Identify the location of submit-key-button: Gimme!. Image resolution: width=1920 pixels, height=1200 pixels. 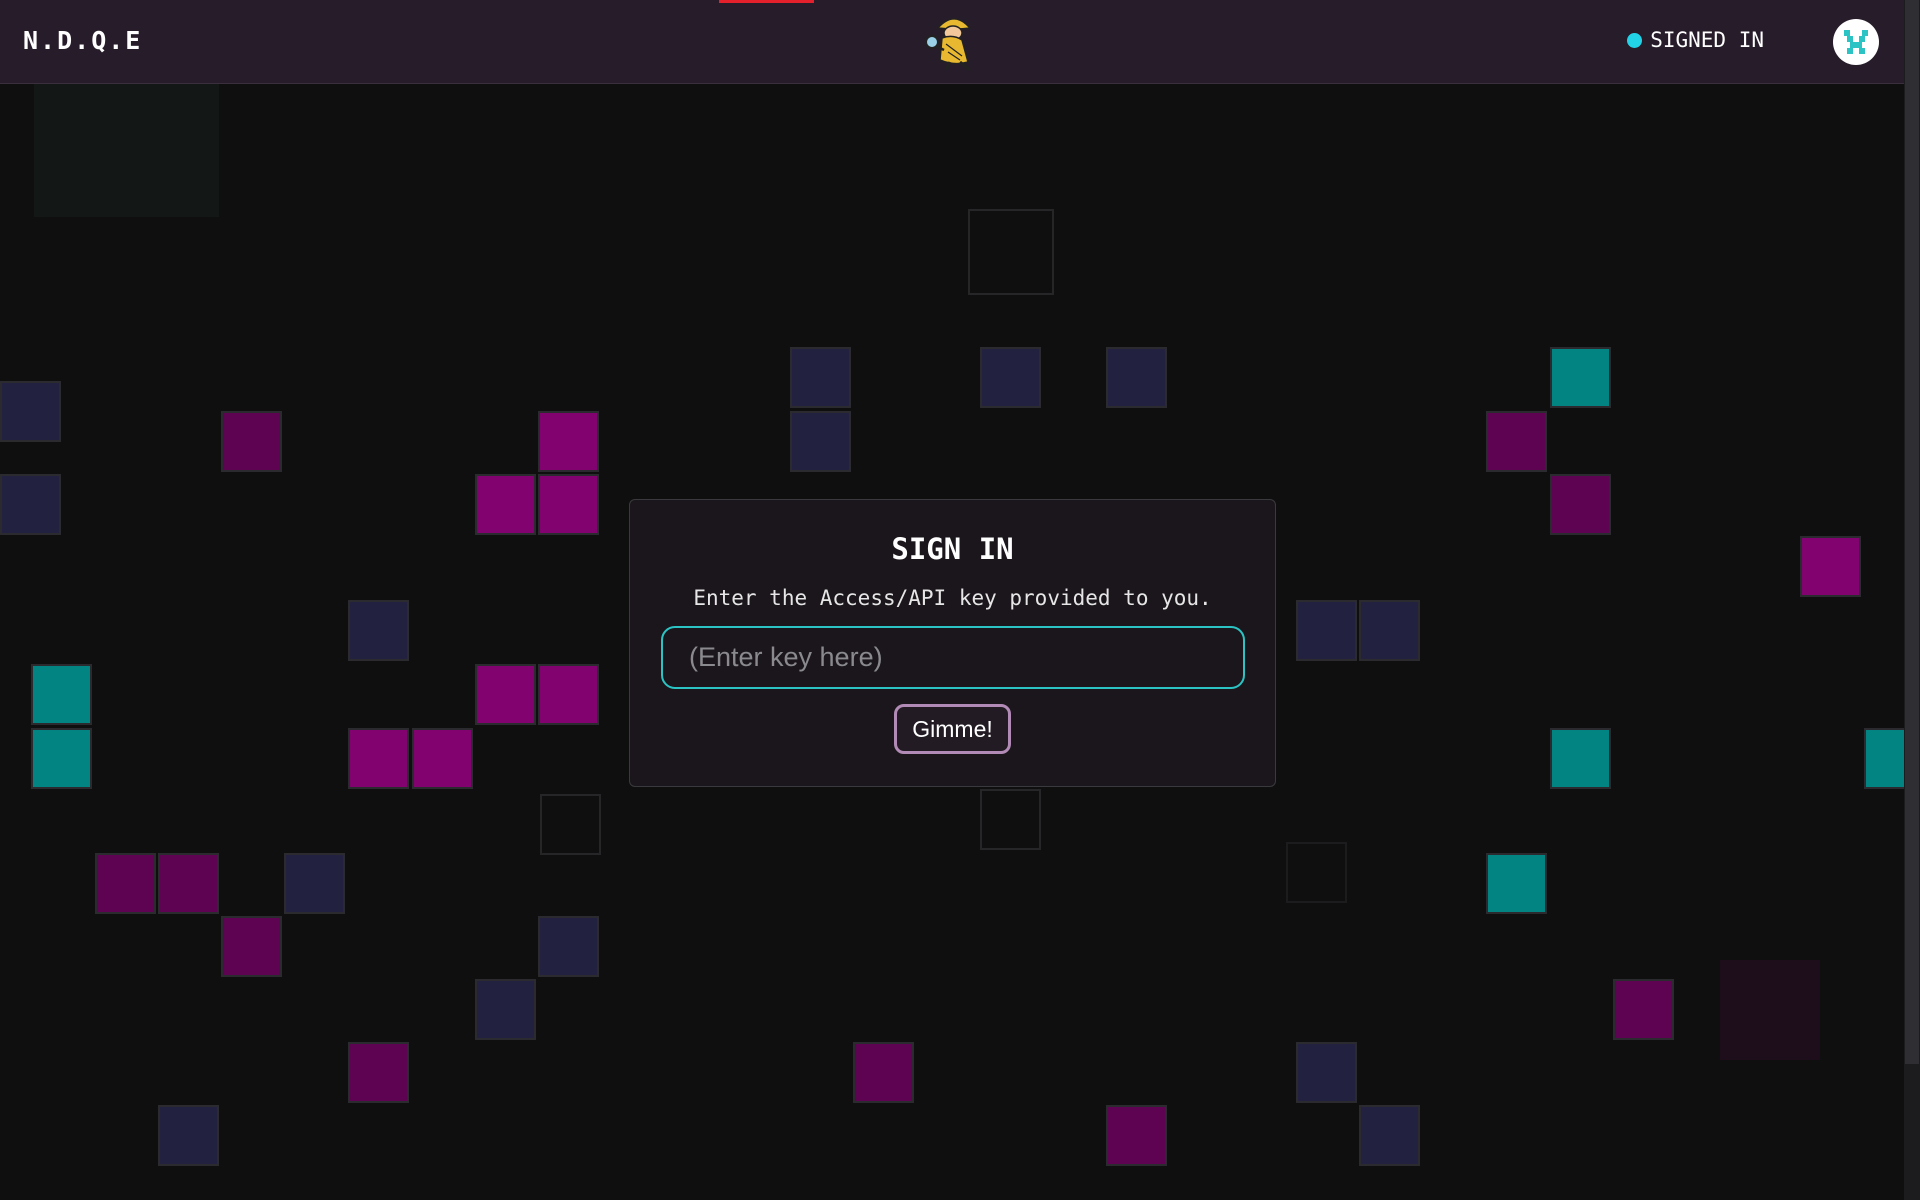
(952, 729).